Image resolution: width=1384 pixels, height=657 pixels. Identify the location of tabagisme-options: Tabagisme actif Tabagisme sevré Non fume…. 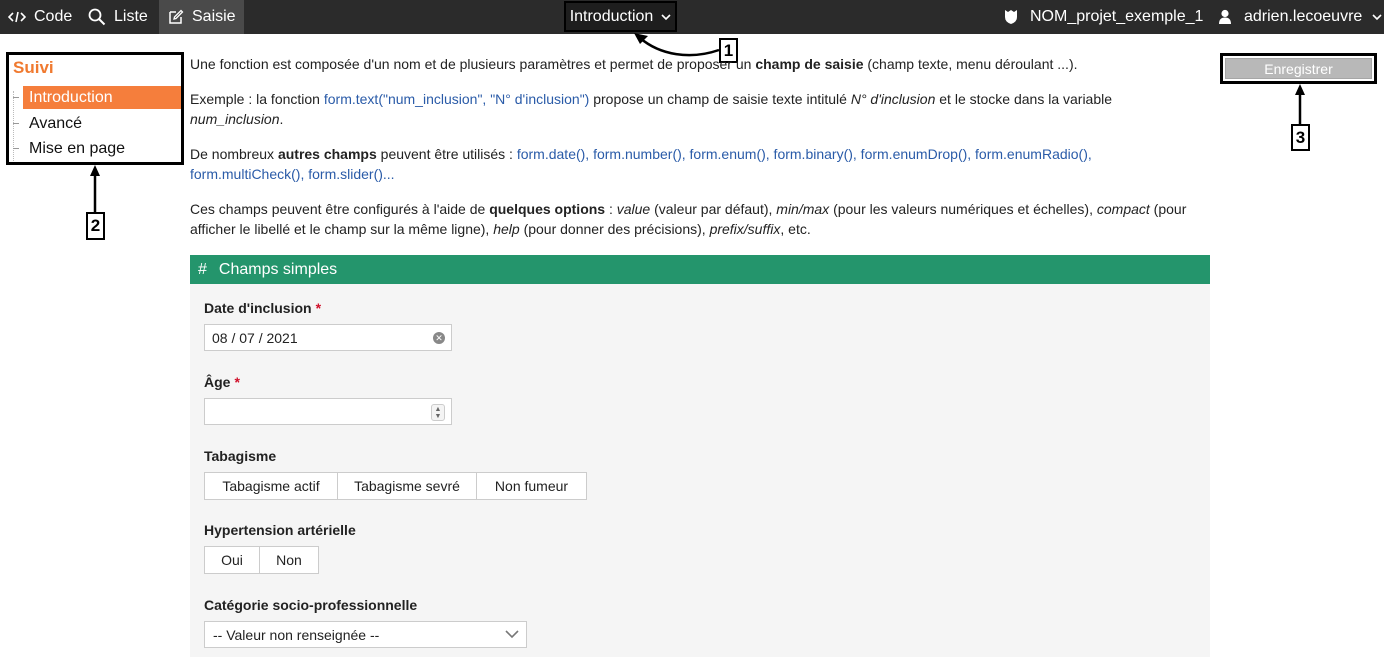
(395, 486).